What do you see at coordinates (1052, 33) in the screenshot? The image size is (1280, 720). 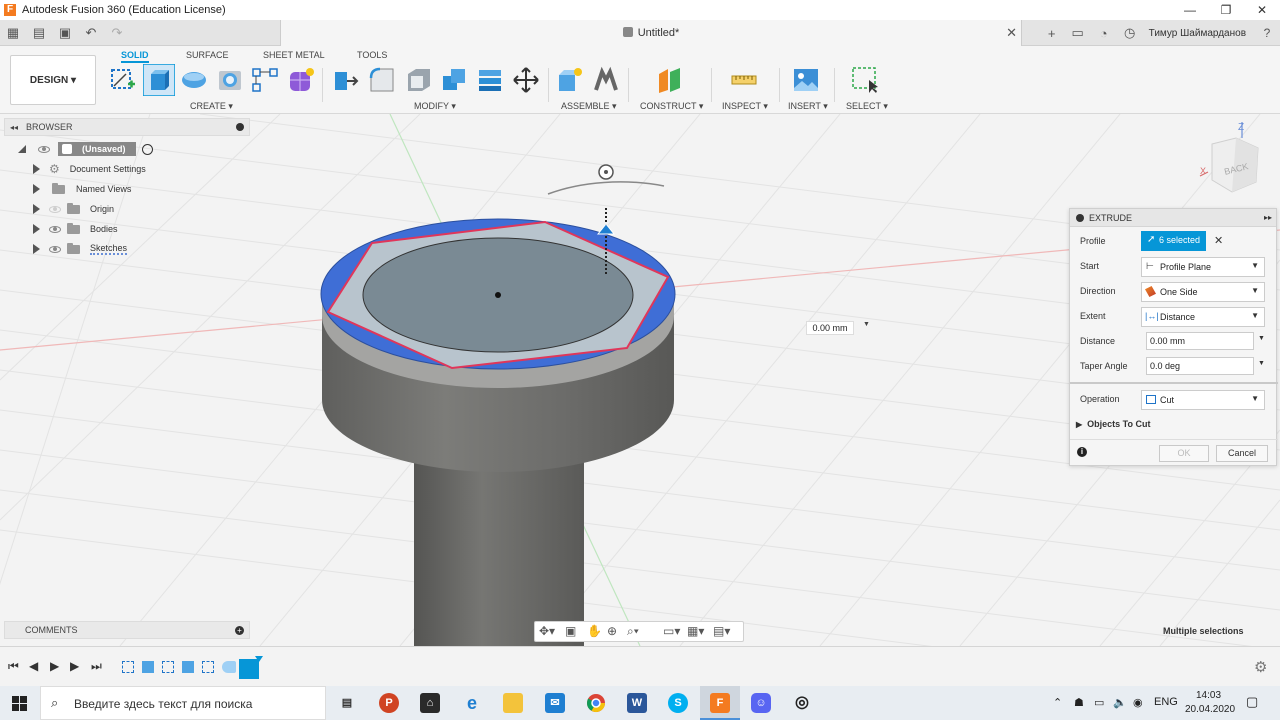 I see `new-tab-icon: +` at bounding box center [1052, 33].